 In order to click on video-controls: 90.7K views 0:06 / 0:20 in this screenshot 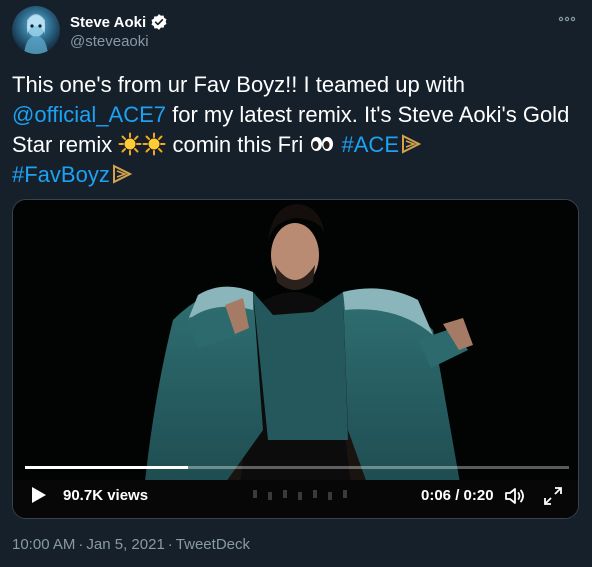, I will do `click(295, 496)`.